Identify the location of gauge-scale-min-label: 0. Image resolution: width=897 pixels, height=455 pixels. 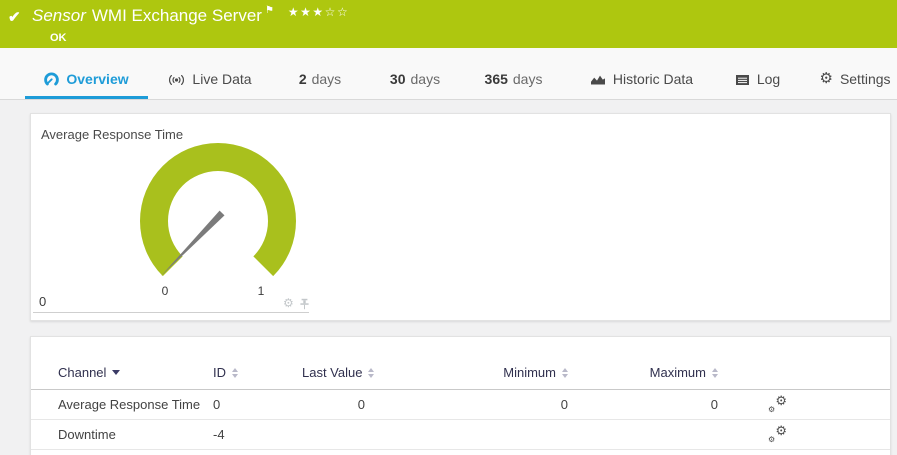
(165, 291).